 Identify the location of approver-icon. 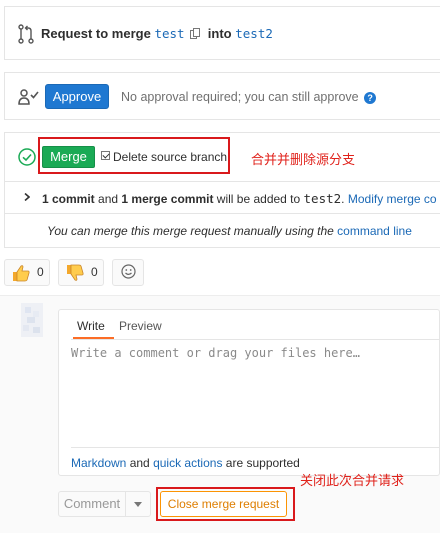
(28, 97).